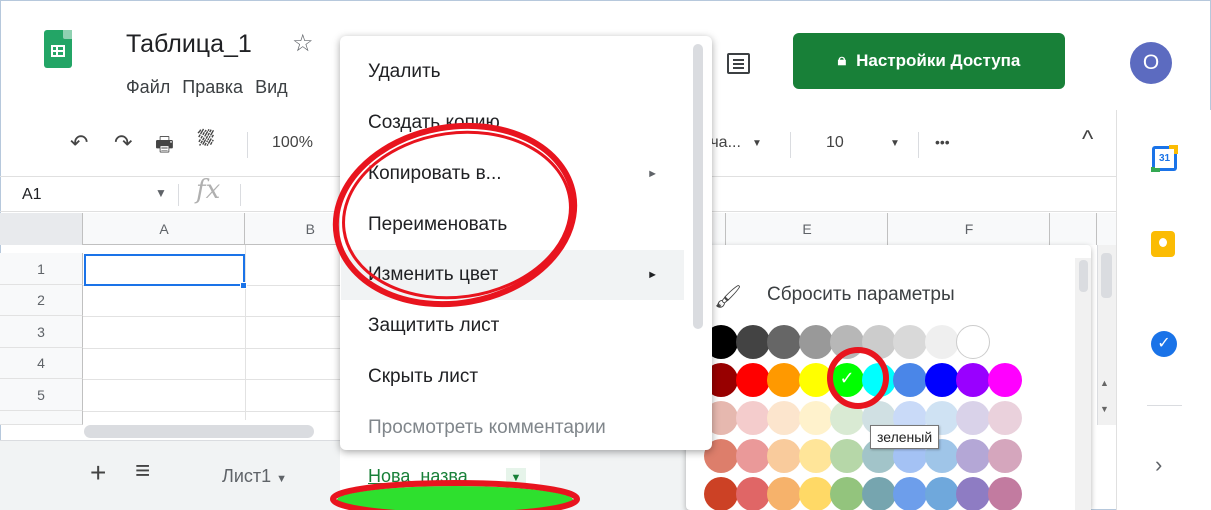 The width and height of the screenshot is (1211, 510). I want to click on red-annotation-circle, so click(858, 378).